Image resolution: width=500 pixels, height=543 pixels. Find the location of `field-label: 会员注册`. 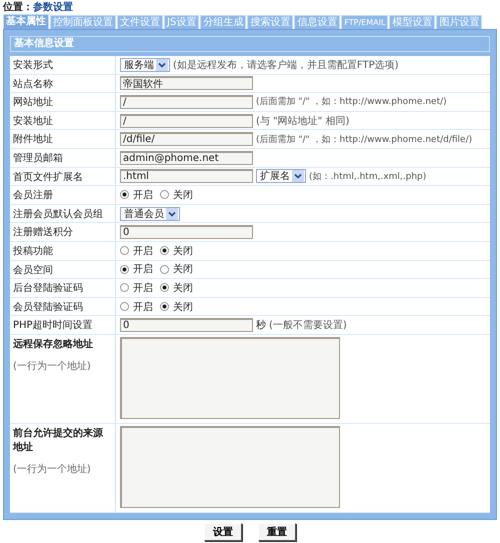

field-label: 会员注册 is located at coordinates (33, 195).